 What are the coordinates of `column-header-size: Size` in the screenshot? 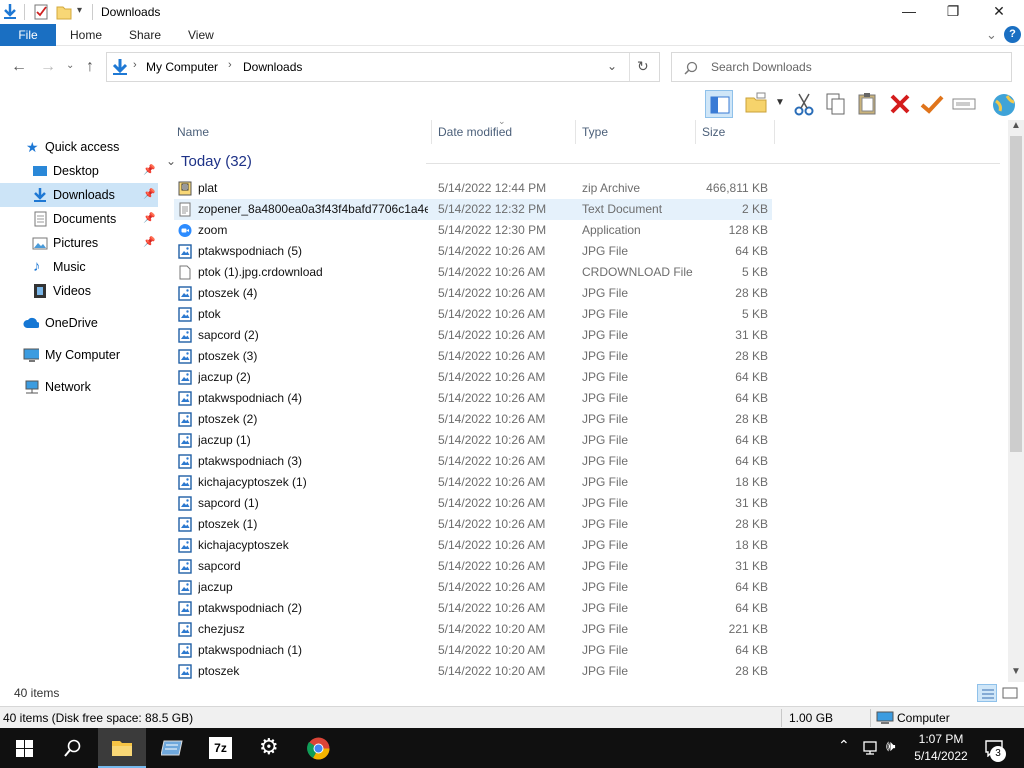 It's located at (713, 132).